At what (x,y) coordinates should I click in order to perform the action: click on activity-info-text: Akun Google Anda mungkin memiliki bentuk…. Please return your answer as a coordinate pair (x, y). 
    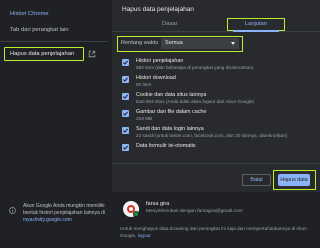
    Looking at the image, I should click on (64, 213).